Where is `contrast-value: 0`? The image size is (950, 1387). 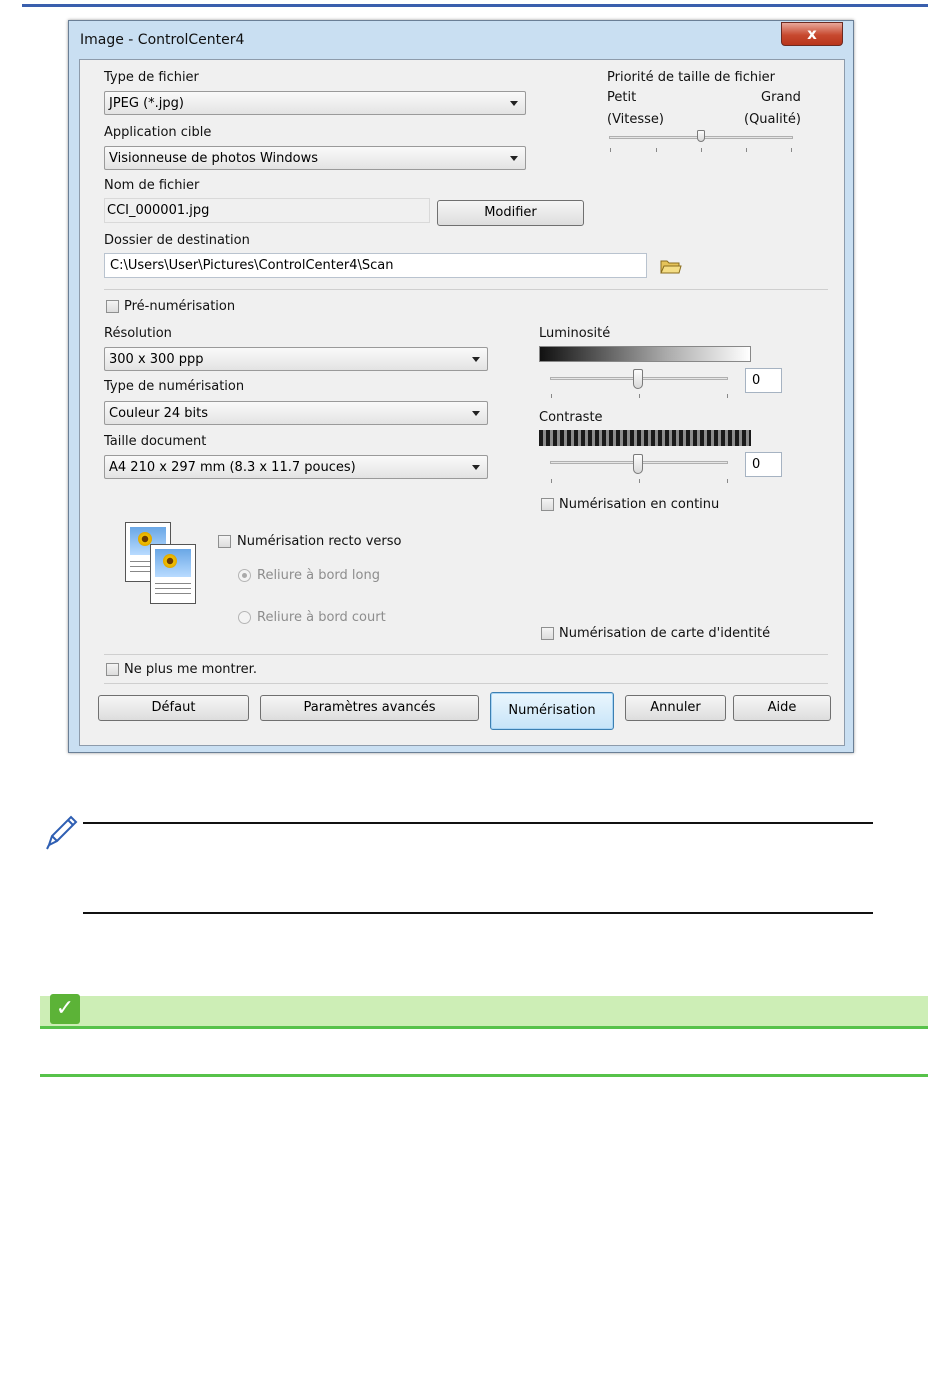
contrast-value: 0 is located at coordinates (756, 464).